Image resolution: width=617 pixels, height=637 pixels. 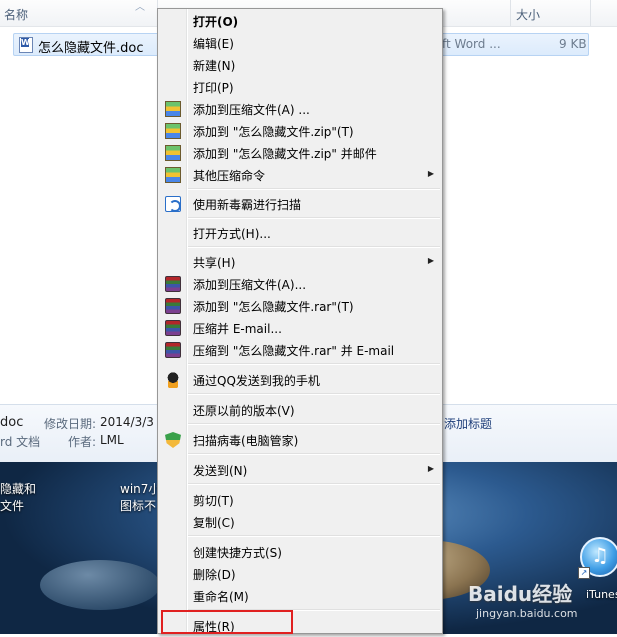 I want to click on details-author-value: LML, so click(x=112, y=440).